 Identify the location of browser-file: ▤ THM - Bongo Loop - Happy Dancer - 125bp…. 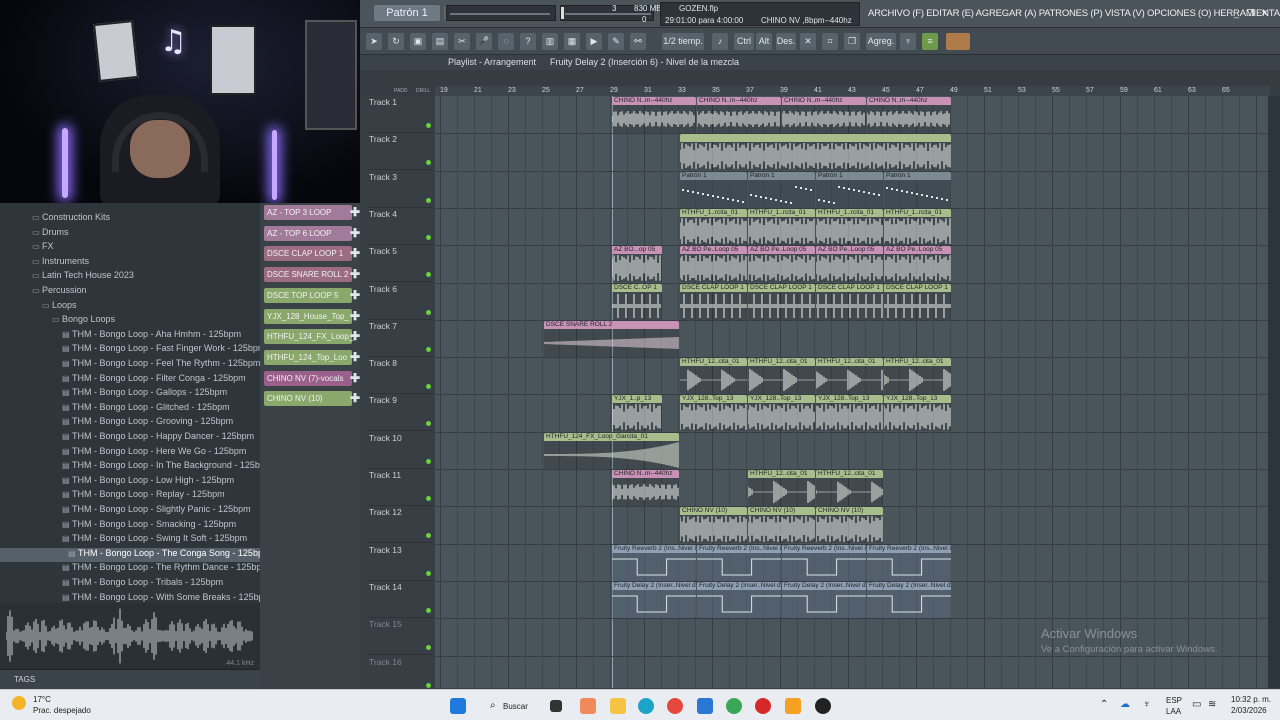
(158, 438).